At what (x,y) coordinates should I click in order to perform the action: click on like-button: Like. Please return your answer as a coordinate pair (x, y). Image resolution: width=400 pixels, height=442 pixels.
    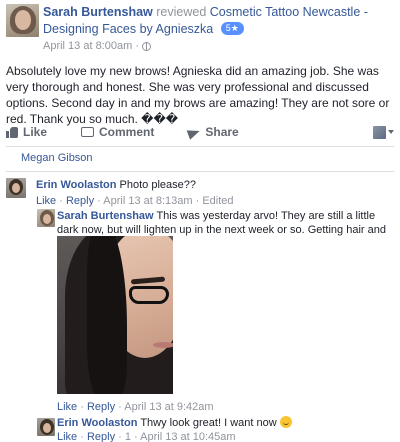
    Looking at the image, I should click on (26, 132).